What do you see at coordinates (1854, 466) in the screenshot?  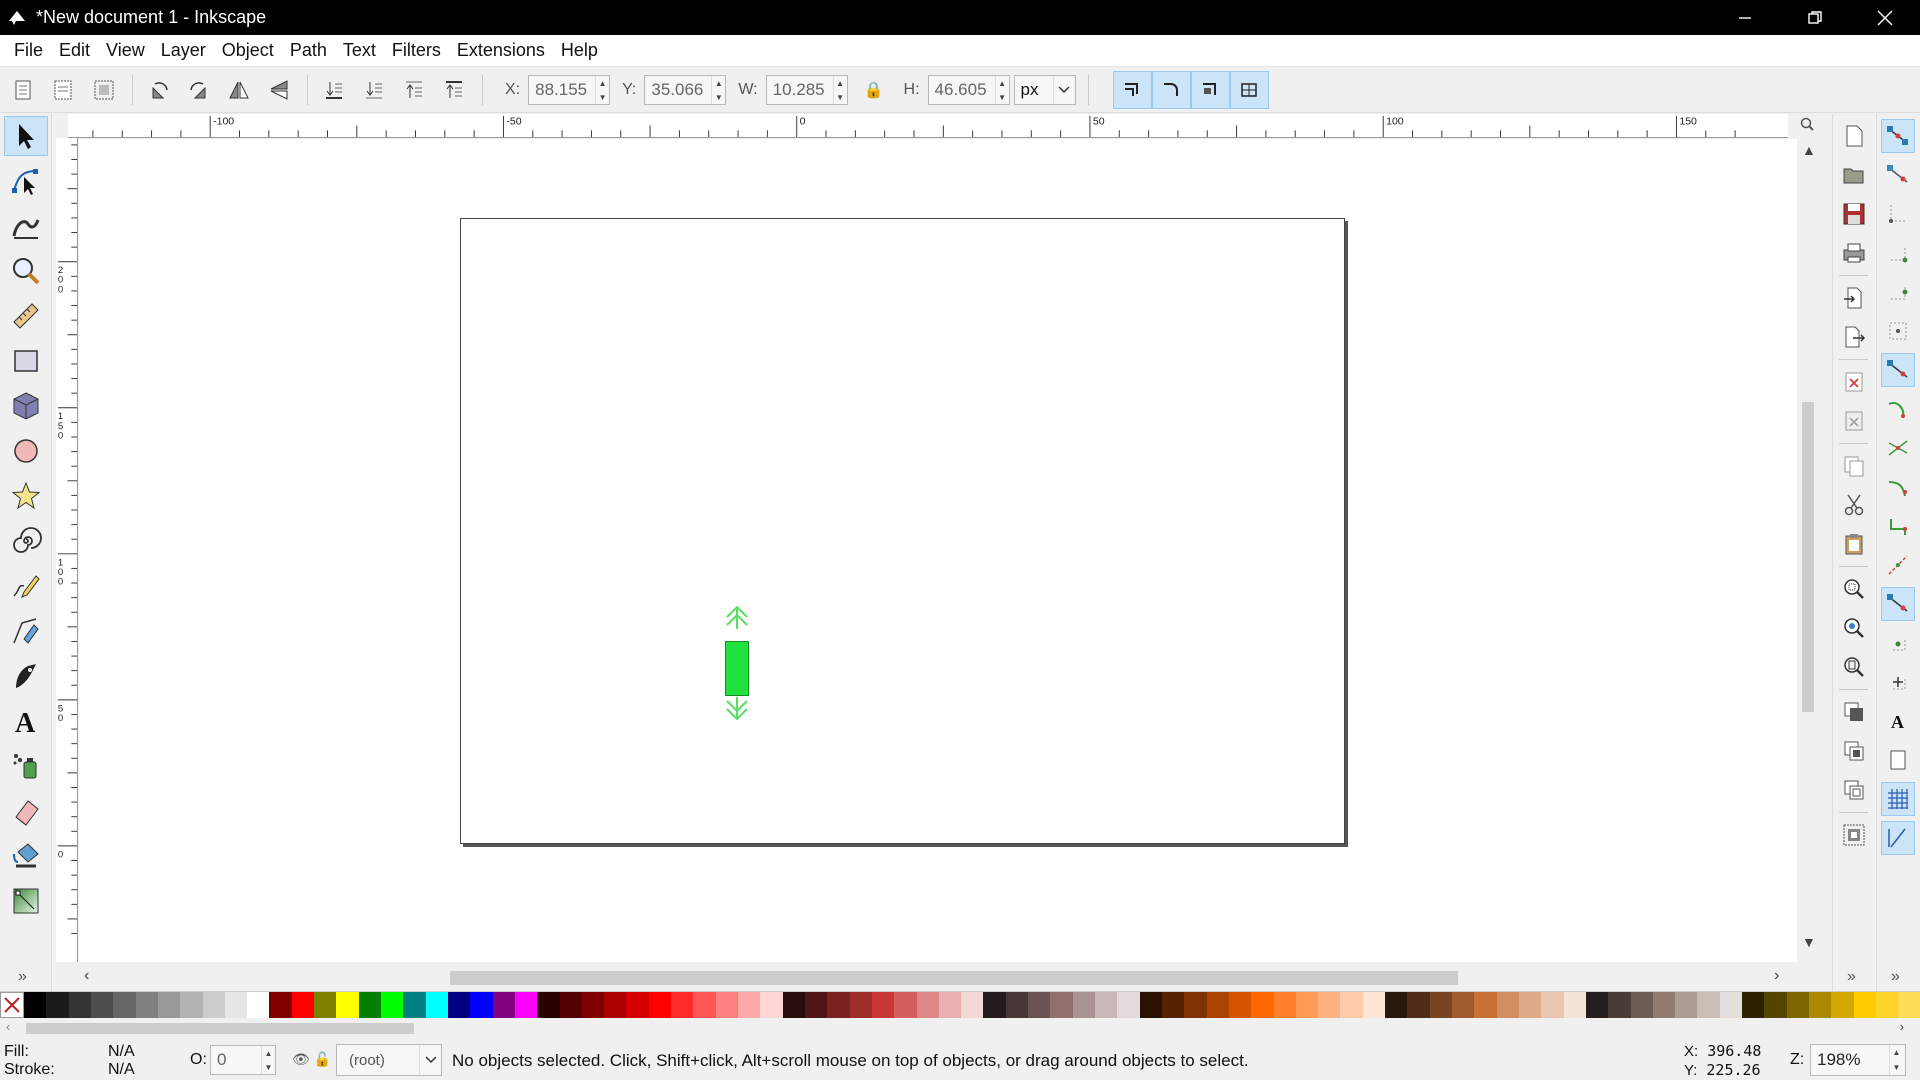 I see `copy-button` at bounding box center [1854, 466].